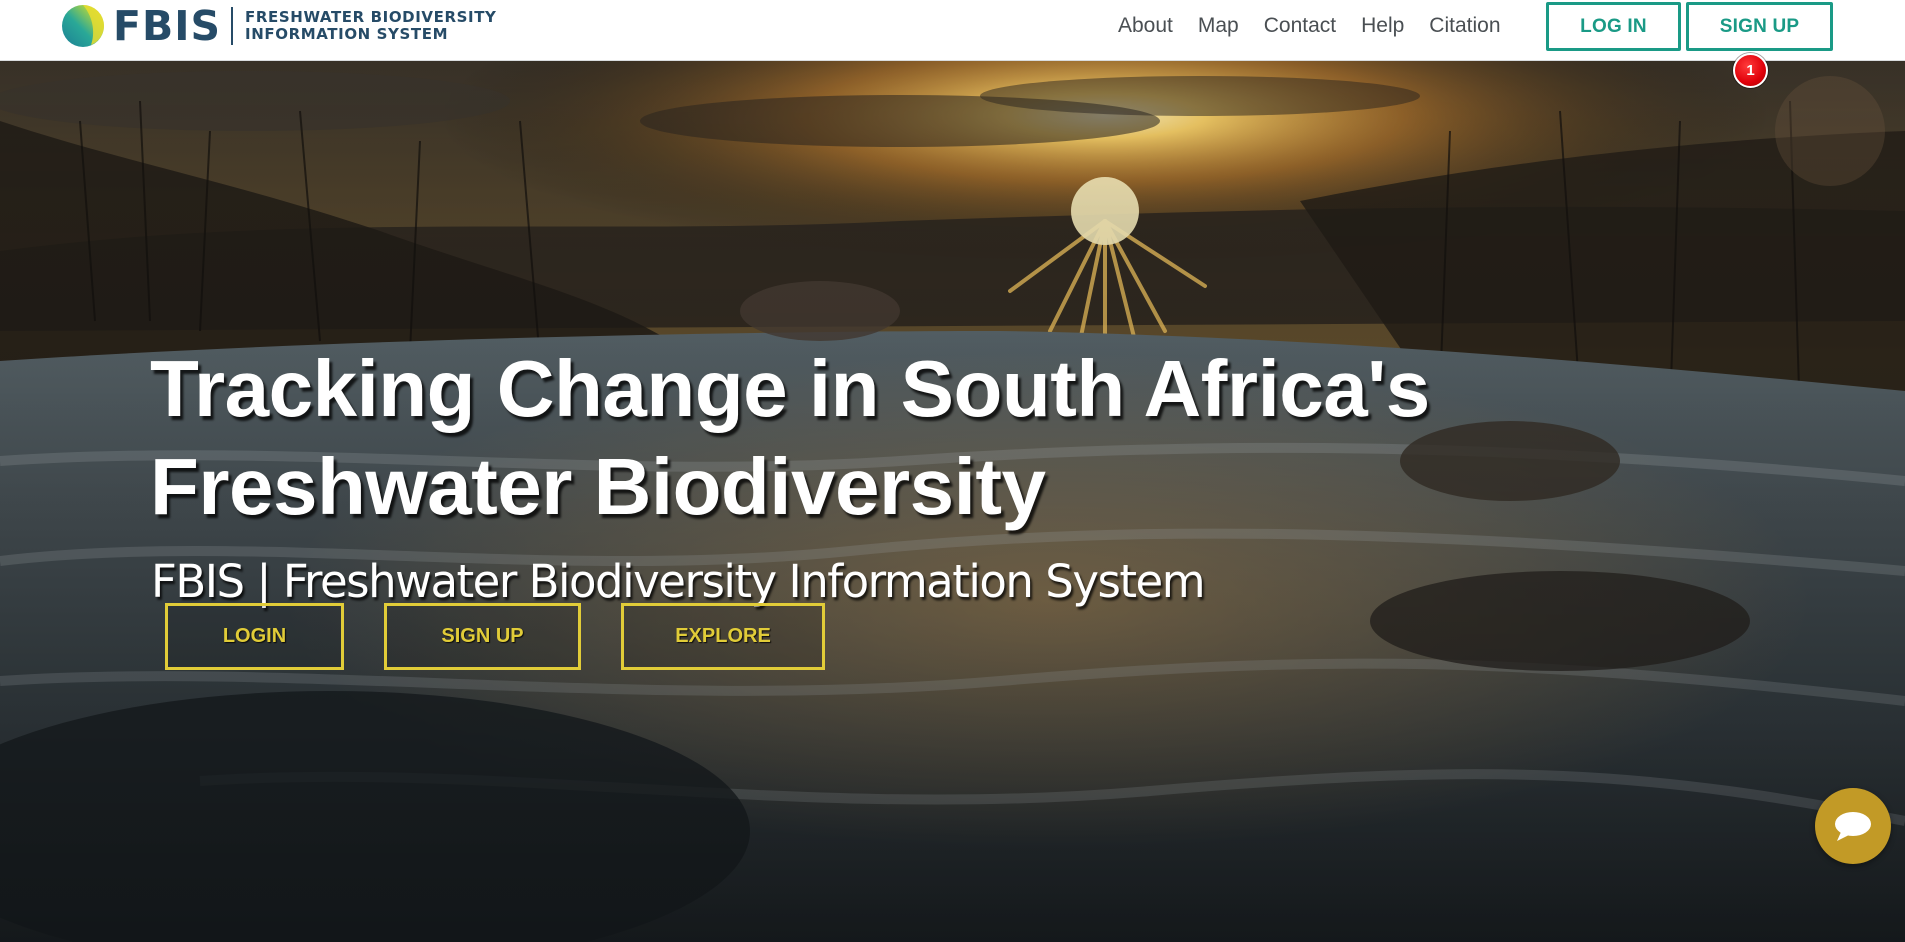  Describe the element at coordinates (1465, 26) in the screenshot. I see `nav-link-citation: Citation` at that location.